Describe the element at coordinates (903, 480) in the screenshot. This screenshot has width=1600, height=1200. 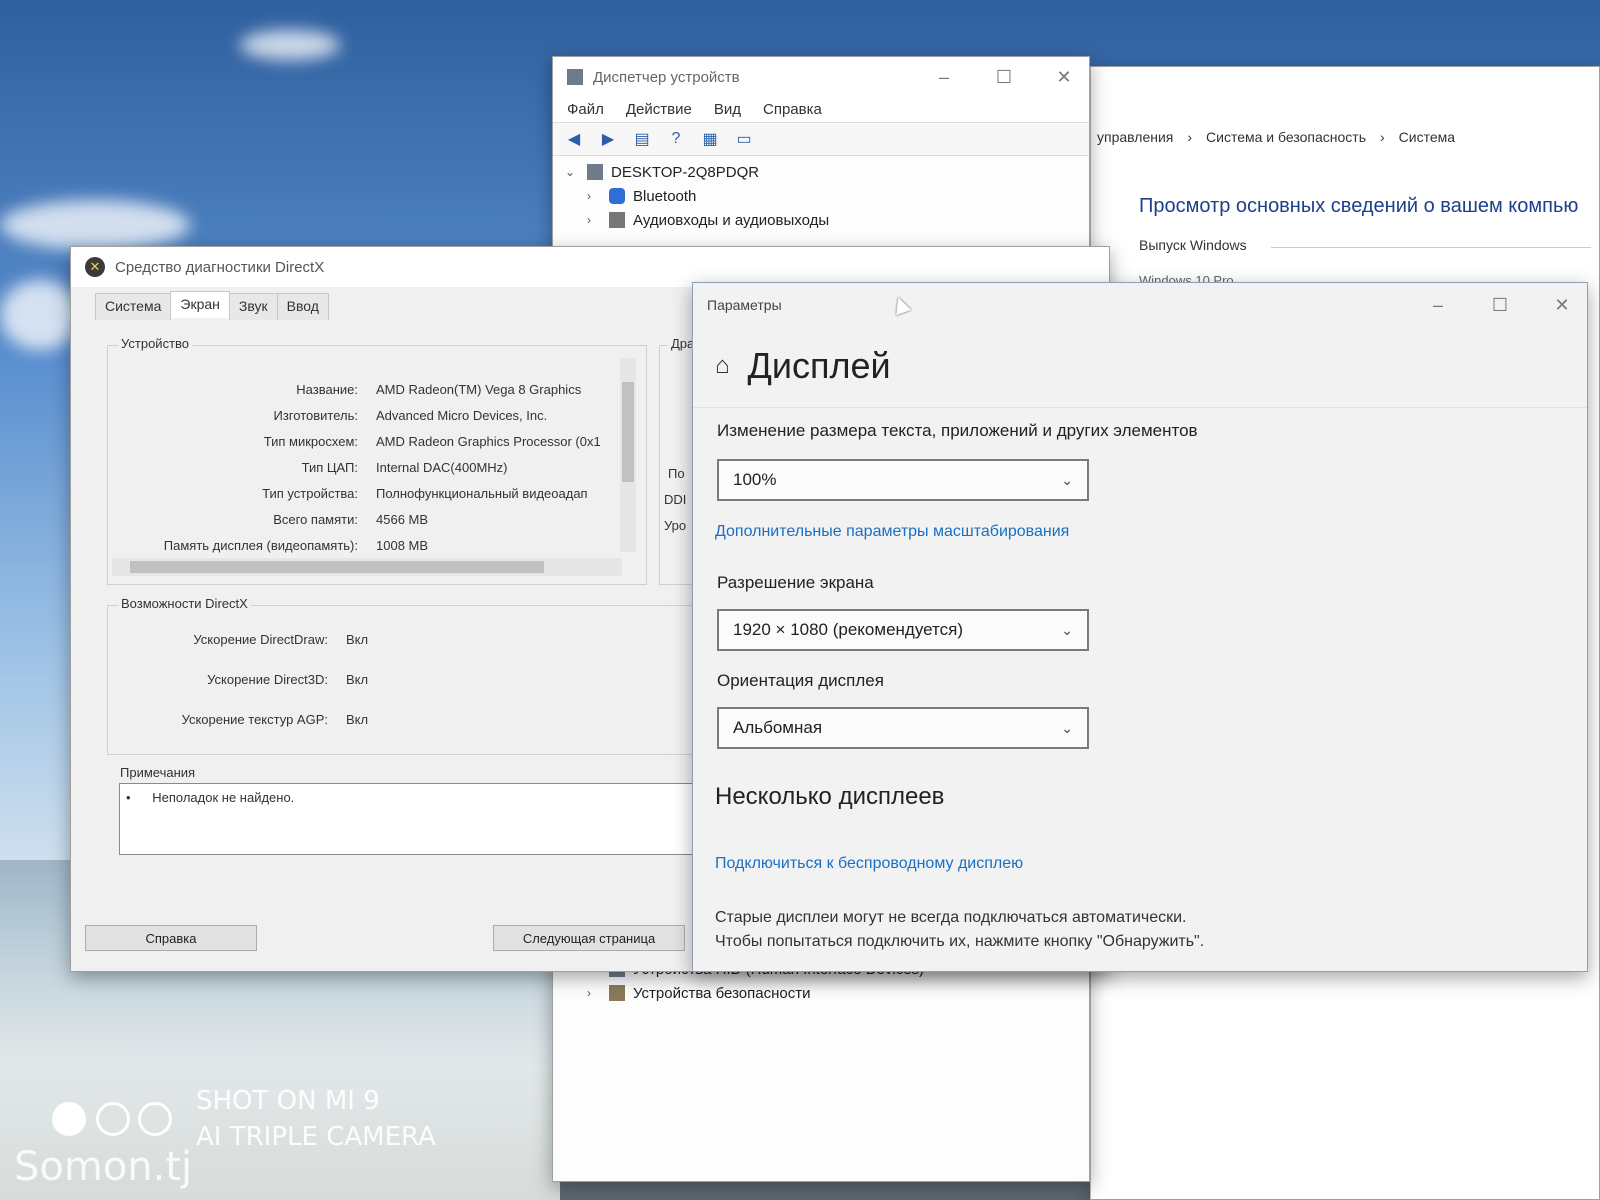
I see `scale-dropdown: 100% ⌄` at that location.